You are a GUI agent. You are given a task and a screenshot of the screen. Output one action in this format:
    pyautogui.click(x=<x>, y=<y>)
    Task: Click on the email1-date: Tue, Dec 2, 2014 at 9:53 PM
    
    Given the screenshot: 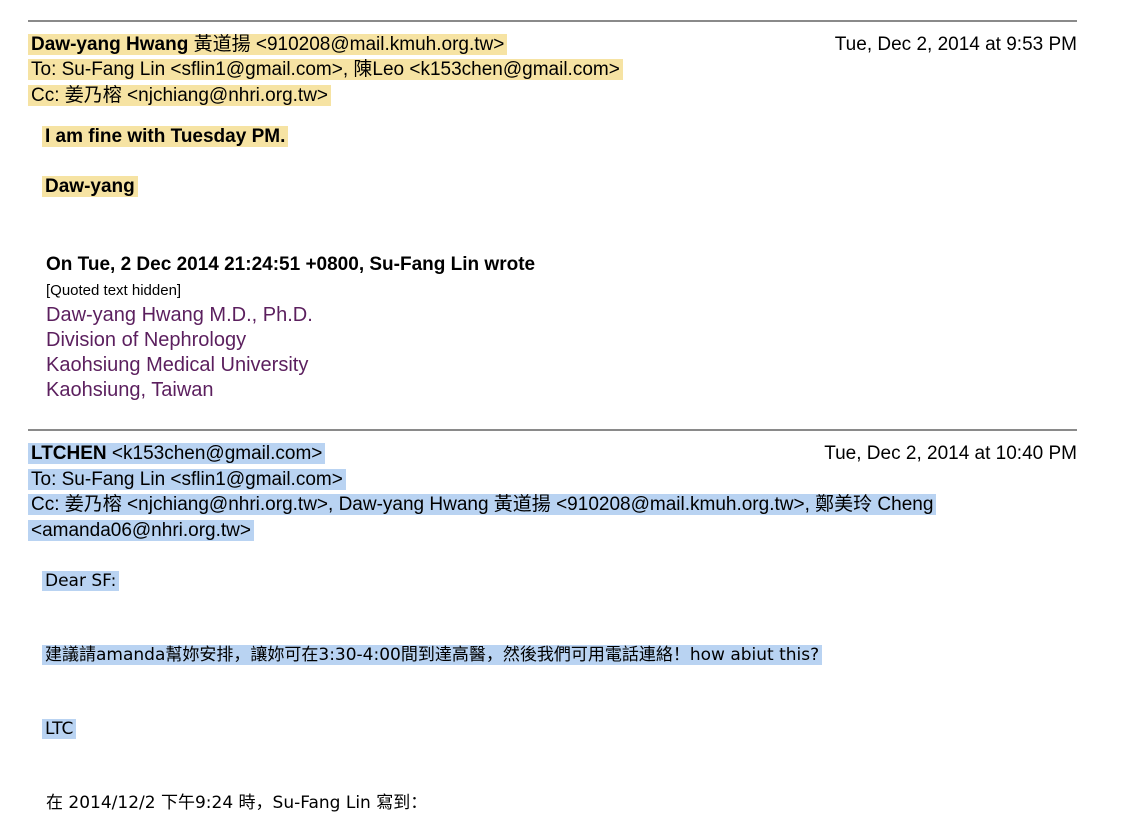 What is the action you would take?
    pyautogui.click(x=955, y=44)
    